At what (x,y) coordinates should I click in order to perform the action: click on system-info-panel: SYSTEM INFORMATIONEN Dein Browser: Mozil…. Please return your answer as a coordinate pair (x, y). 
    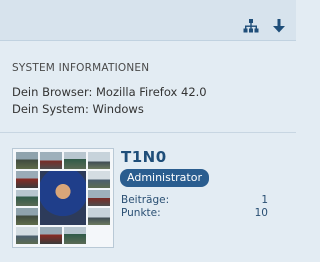
    Looking at the image, I should click on (109, 90).